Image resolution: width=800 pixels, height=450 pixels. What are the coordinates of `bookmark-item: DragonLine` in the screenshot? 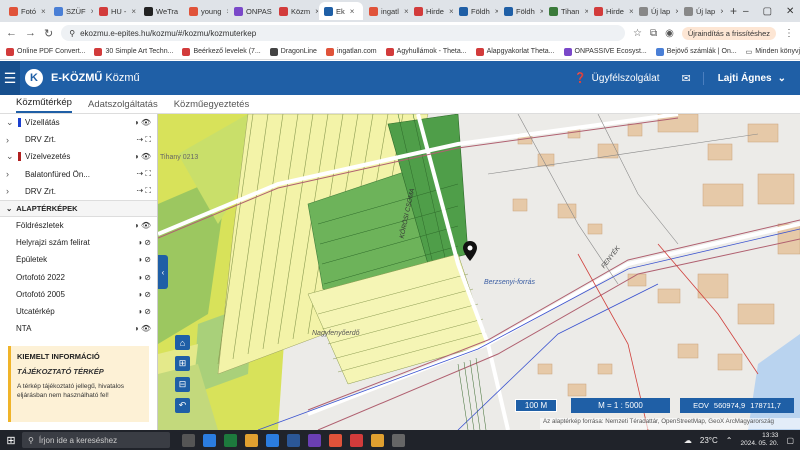 It's located at (293, 51).